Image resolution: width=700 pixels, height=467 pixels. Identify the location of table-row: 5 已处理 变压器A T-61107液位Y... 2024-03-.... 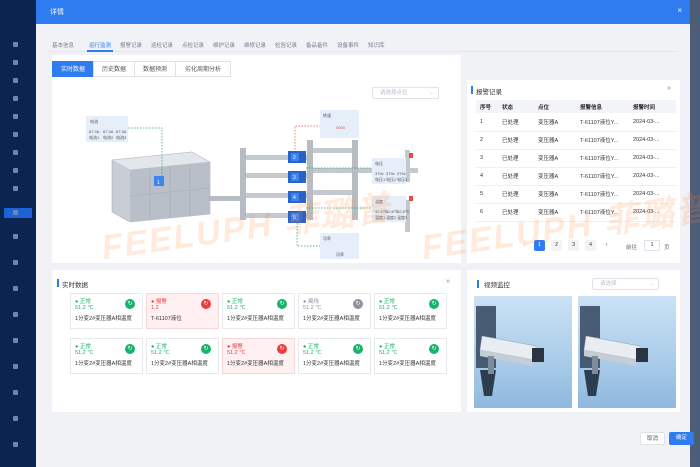
(576, 194).